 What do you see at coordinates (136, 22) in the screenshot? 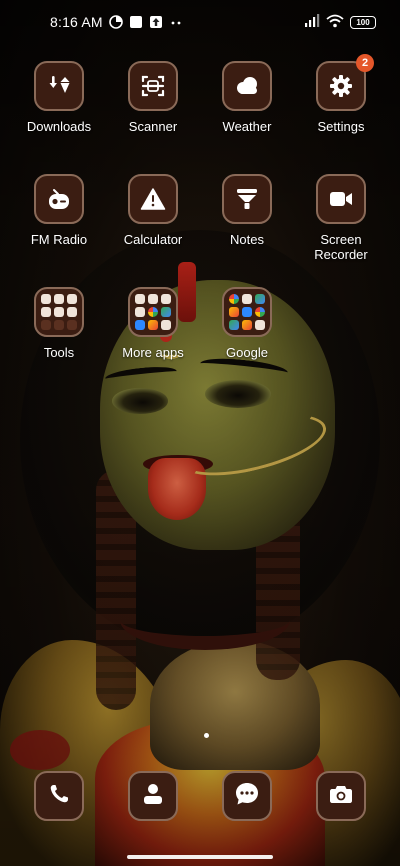
I see `app-notification-icon` at bounding box center [136, 22].